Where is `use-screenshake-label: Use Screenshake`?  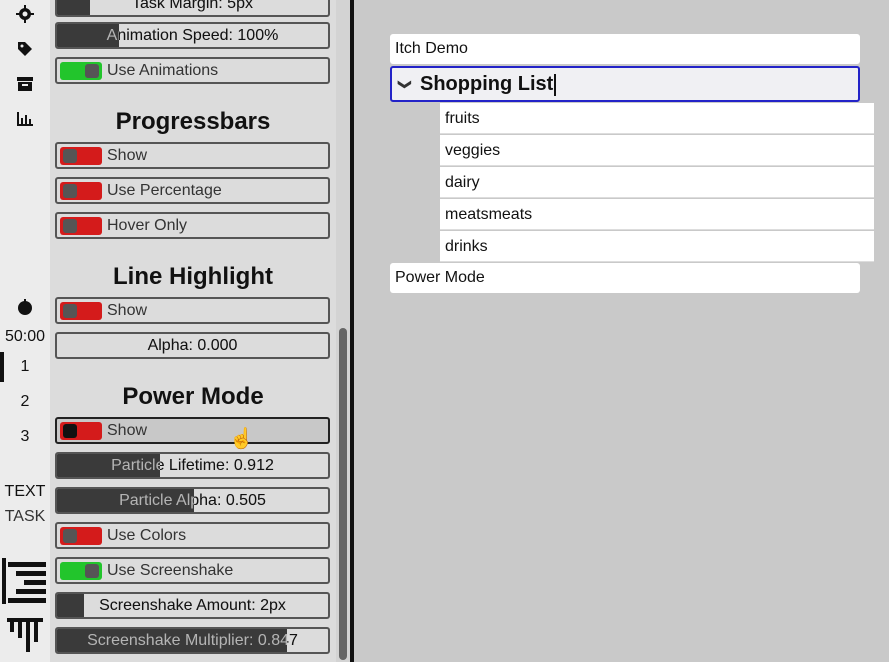 use-screenshake-label: Use Screenshake is located at coordinates (170, 570).